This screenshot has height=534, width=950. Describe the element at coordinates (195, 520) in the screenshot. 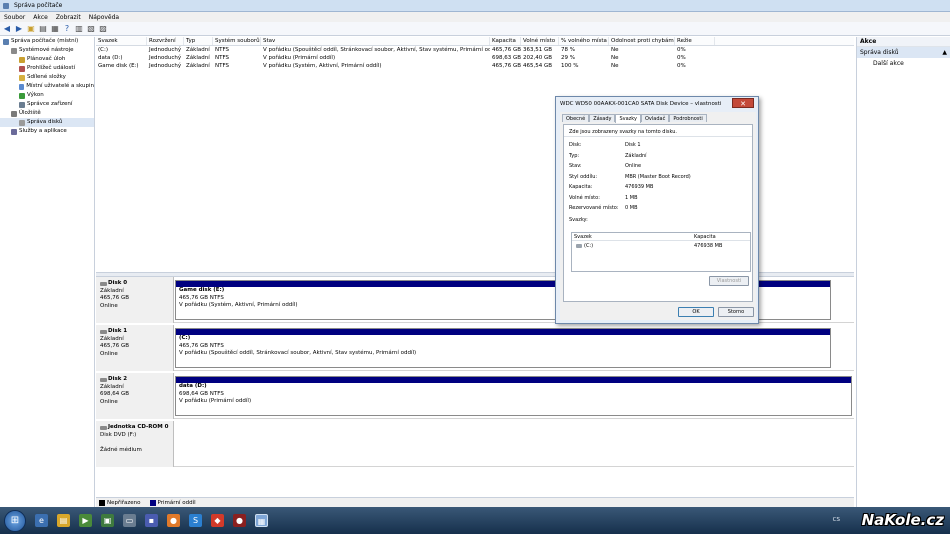

I see `skype-icon: S` at that location.